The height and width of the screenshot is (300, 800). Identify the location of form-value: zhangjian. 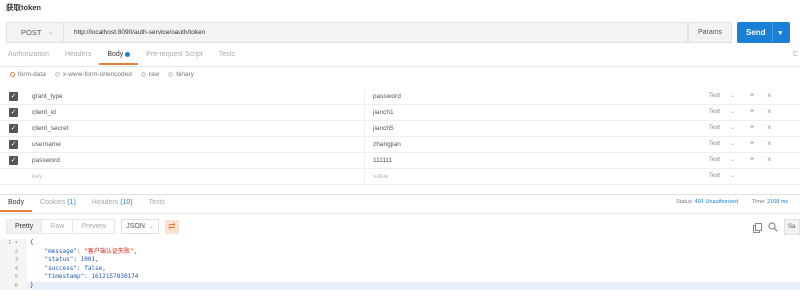
(387, 144).